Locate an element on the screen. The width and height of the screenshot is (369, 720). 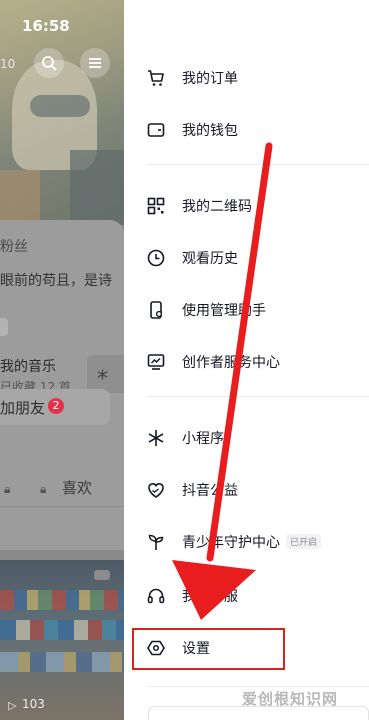
status-badge: 已开启 is located at coordinates (304, 541).